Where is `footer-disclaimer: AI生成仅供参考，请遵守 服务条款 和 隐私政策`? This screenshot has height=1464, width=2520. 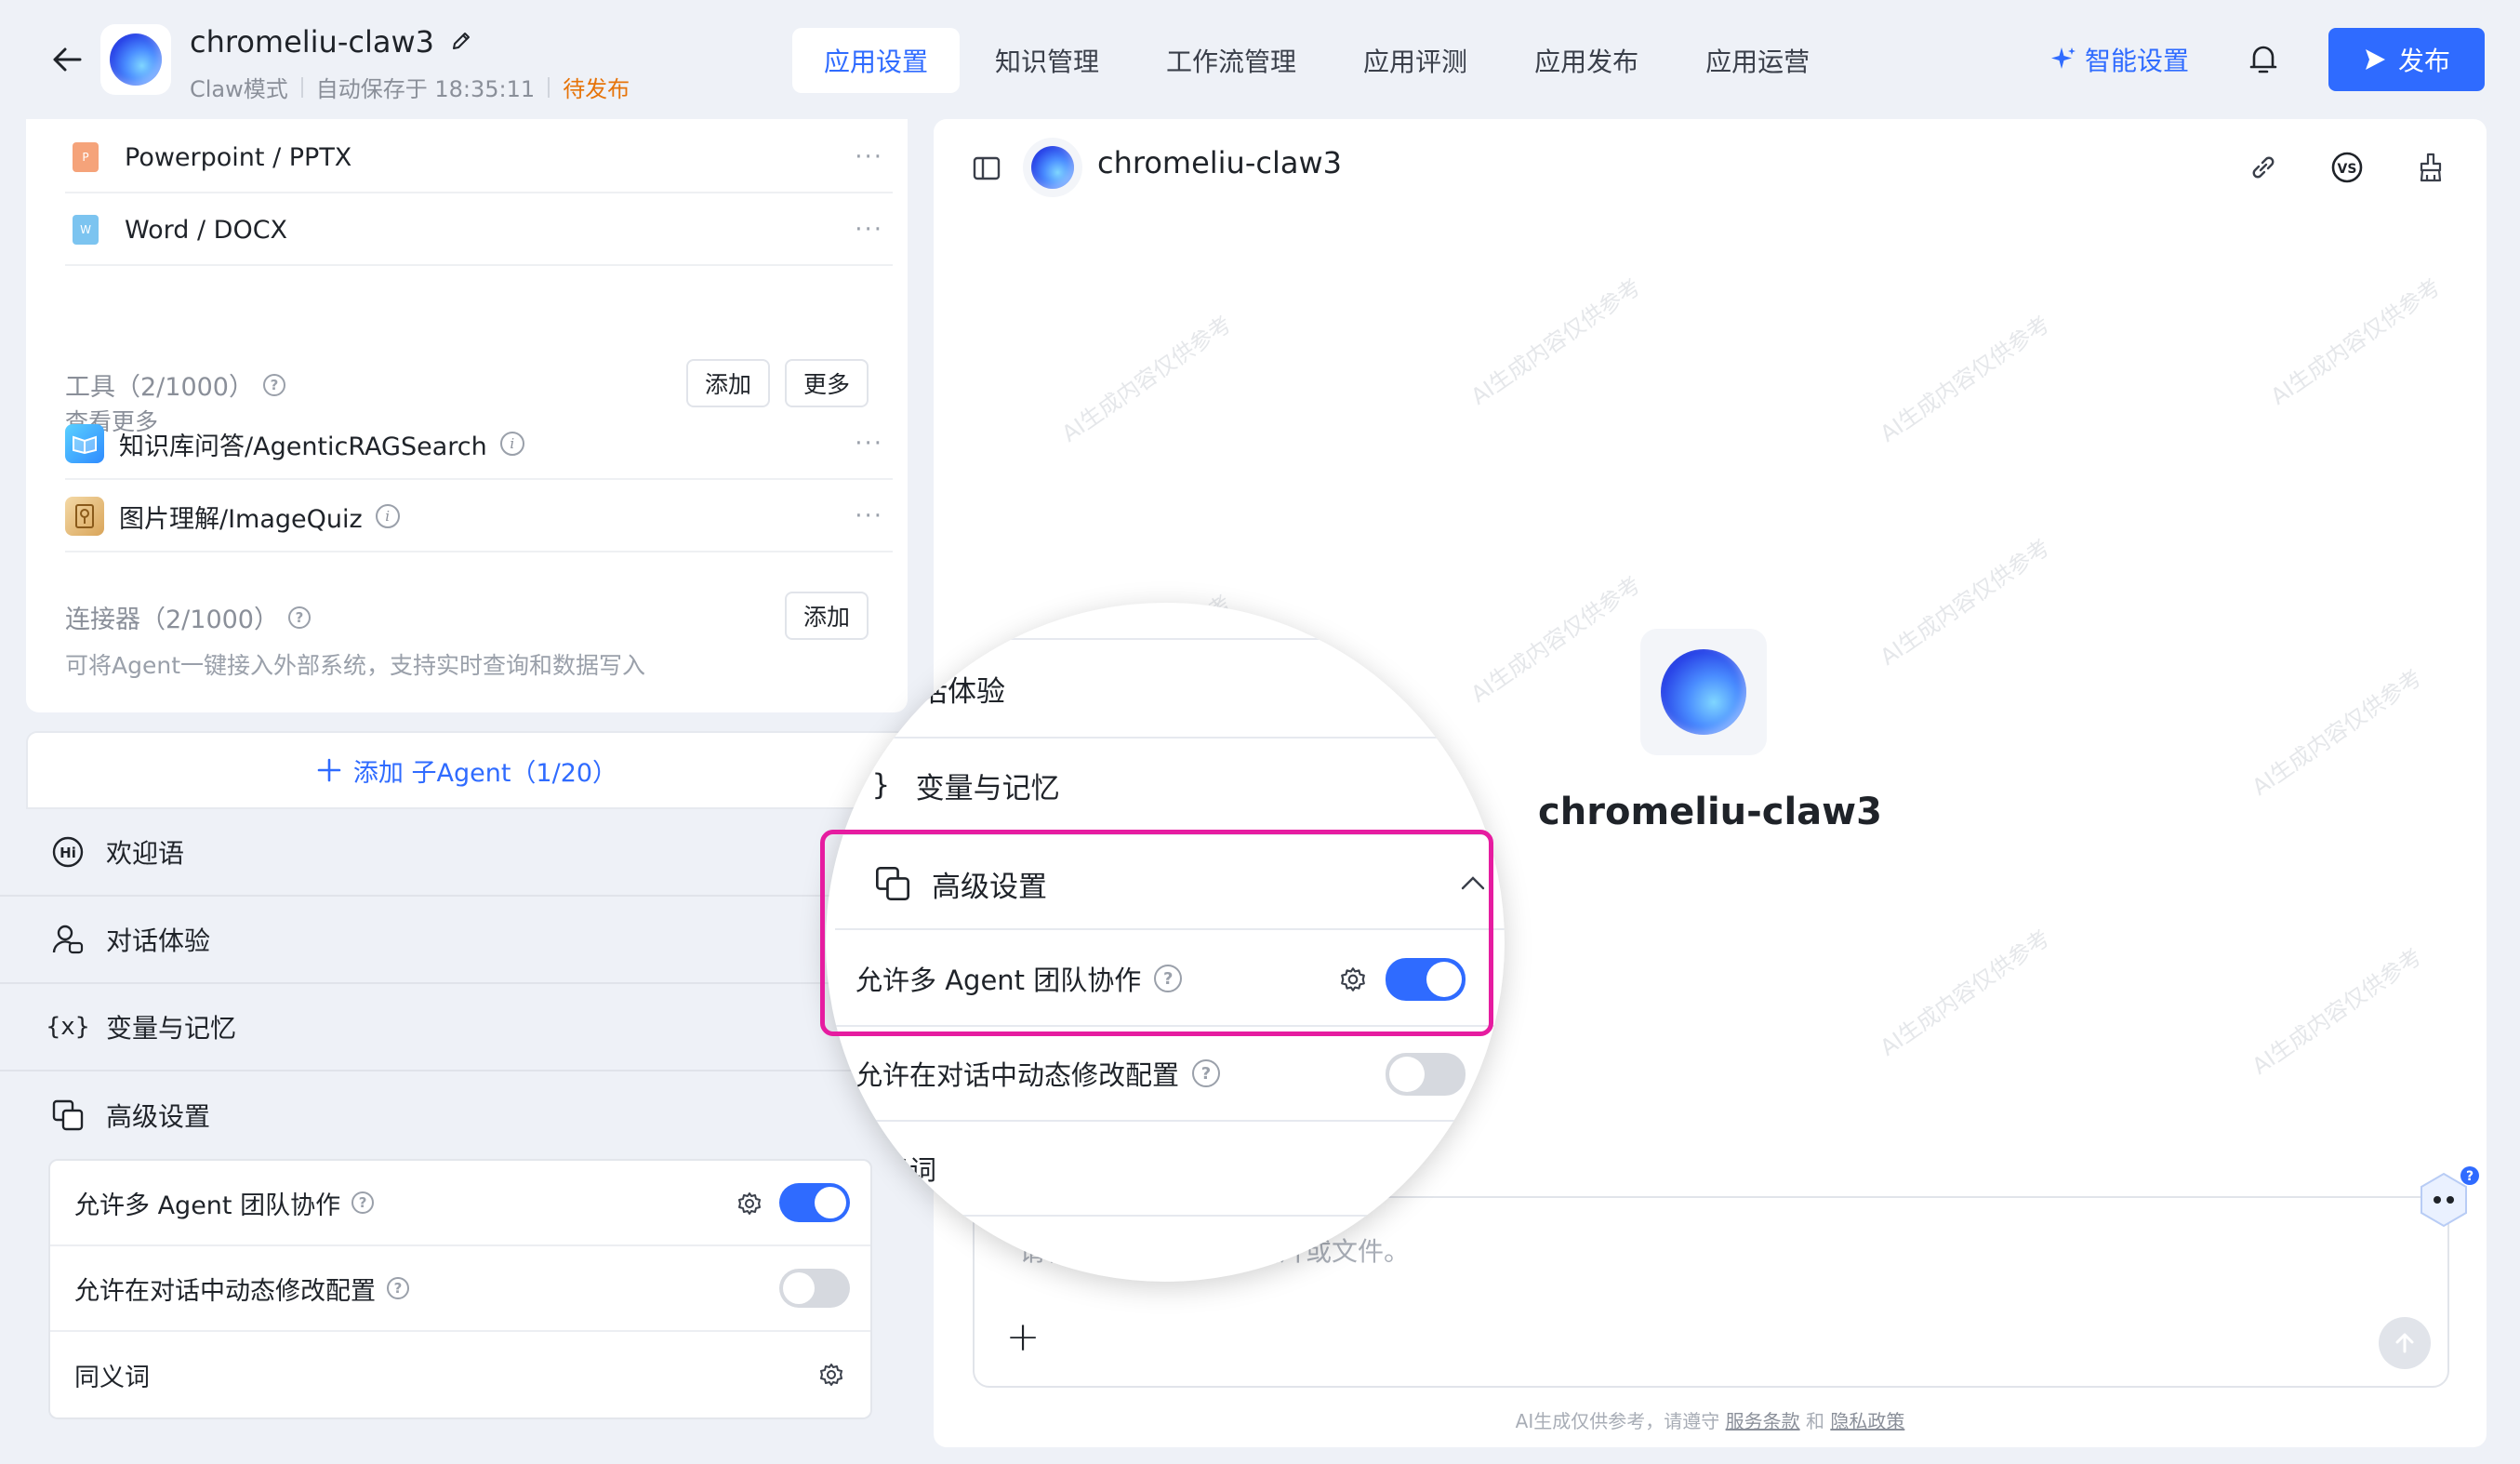 footer-disclaimer: AI生成仅供参考，请遵守 服务条款 和 隐私政策 is located at coordinates (1710, 1419).